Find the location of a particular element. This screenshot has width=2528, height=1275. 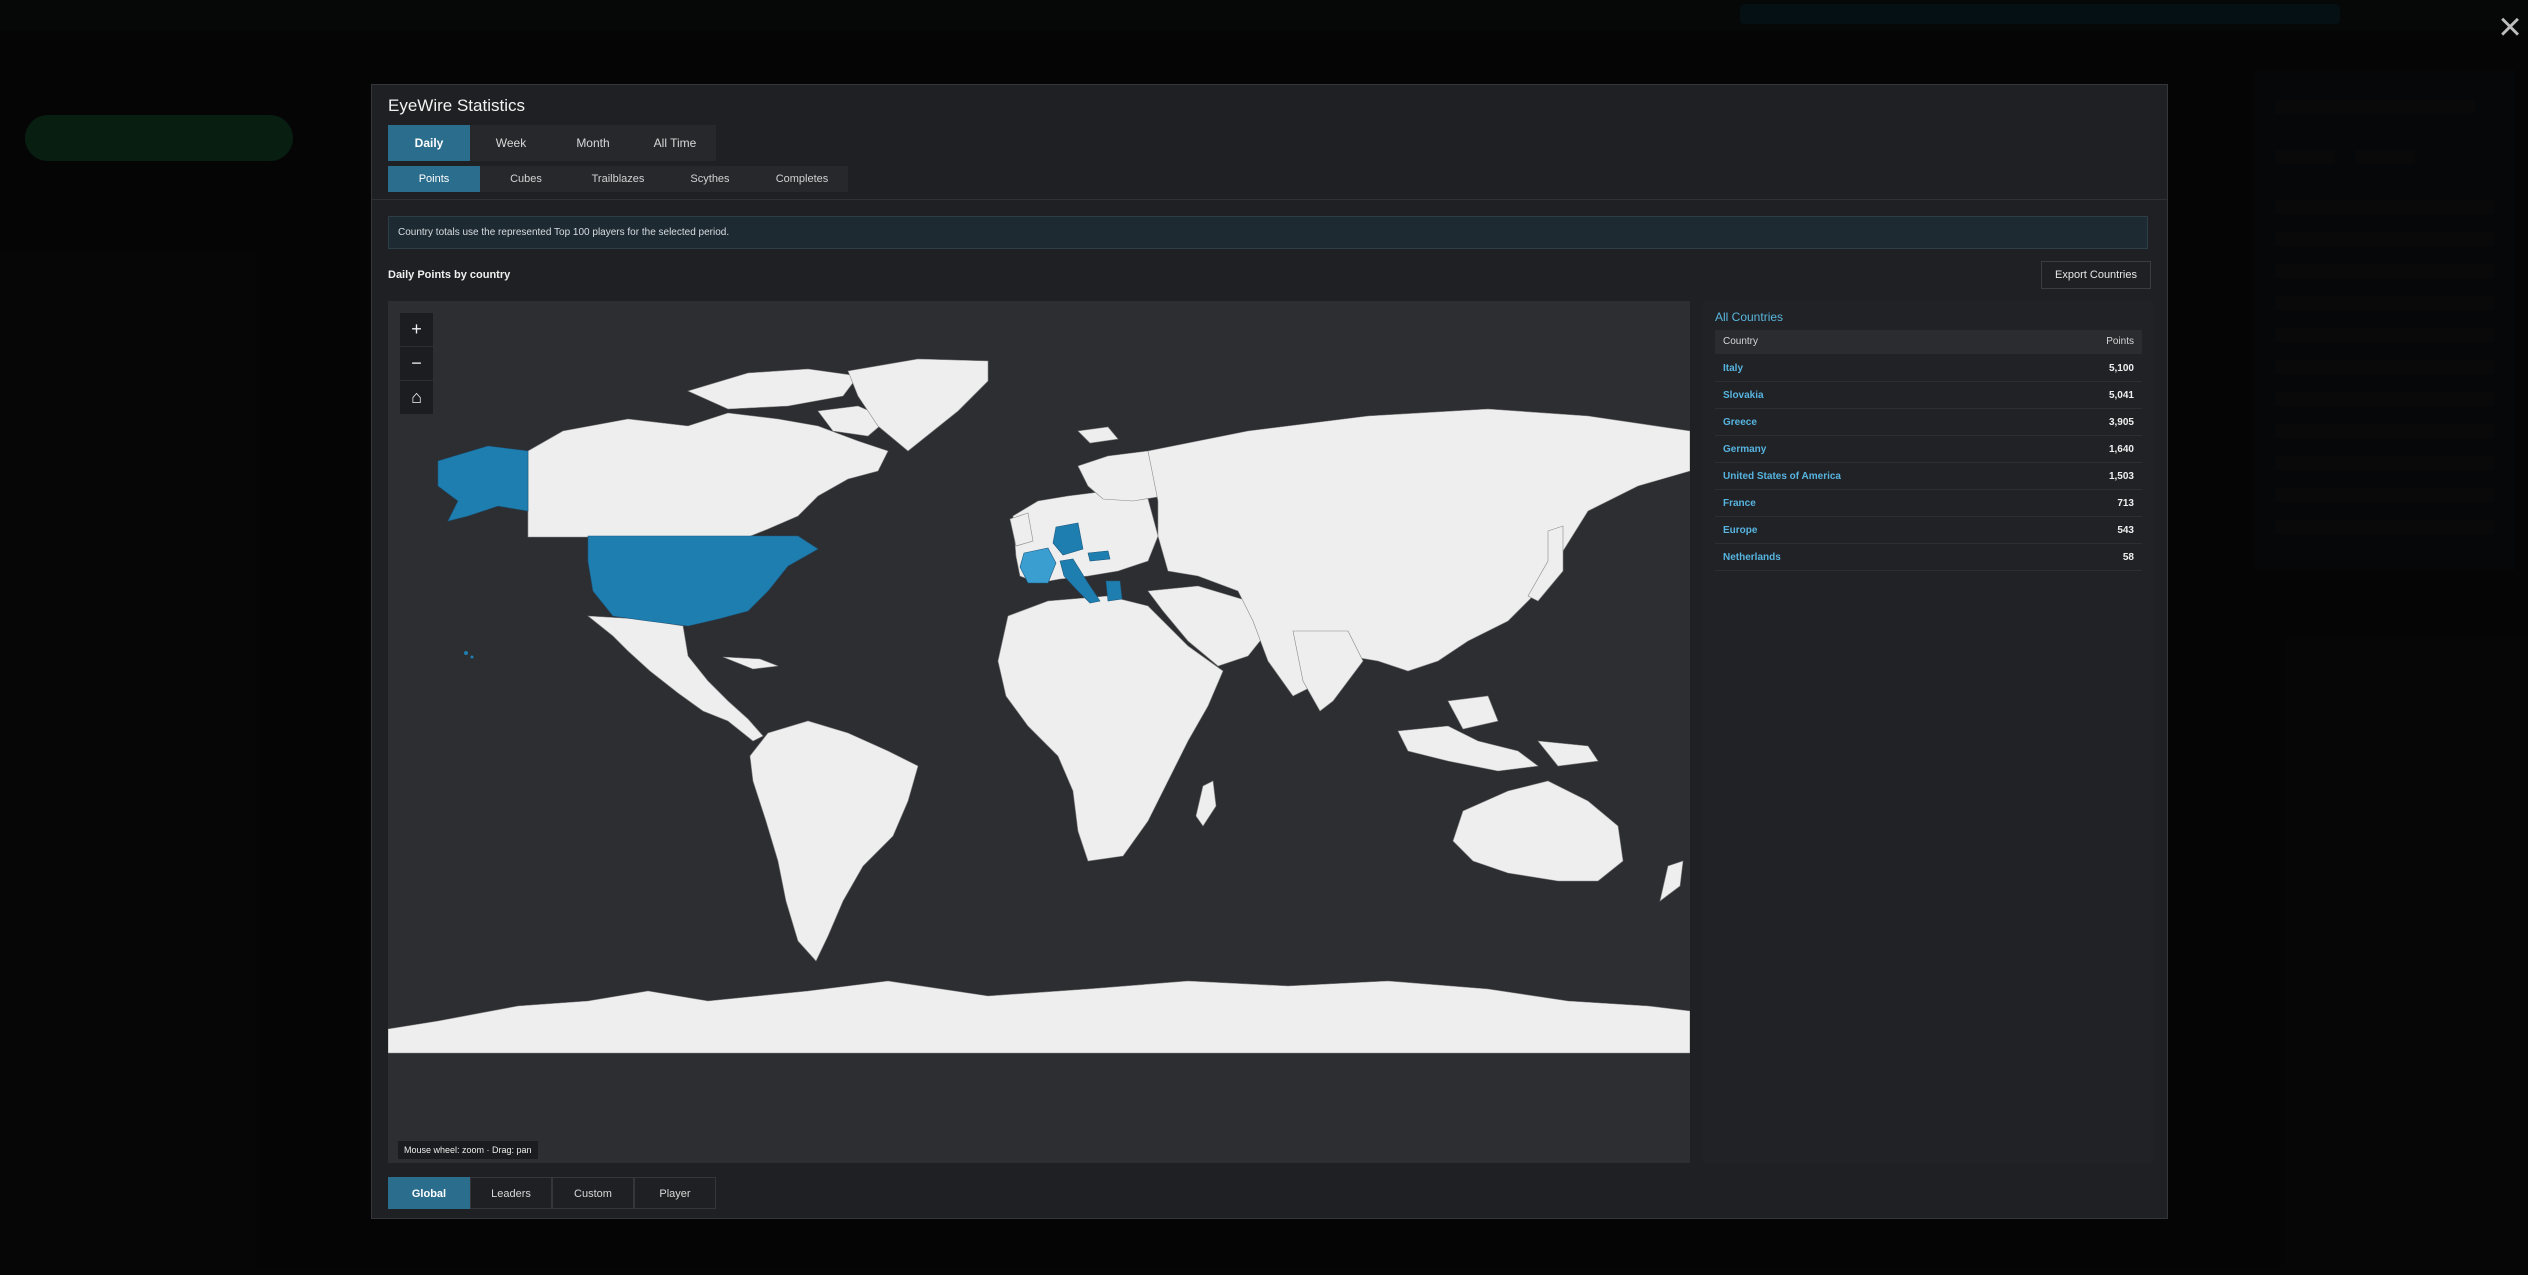

zoom-out-button: − is located at coordinates (416, 364).